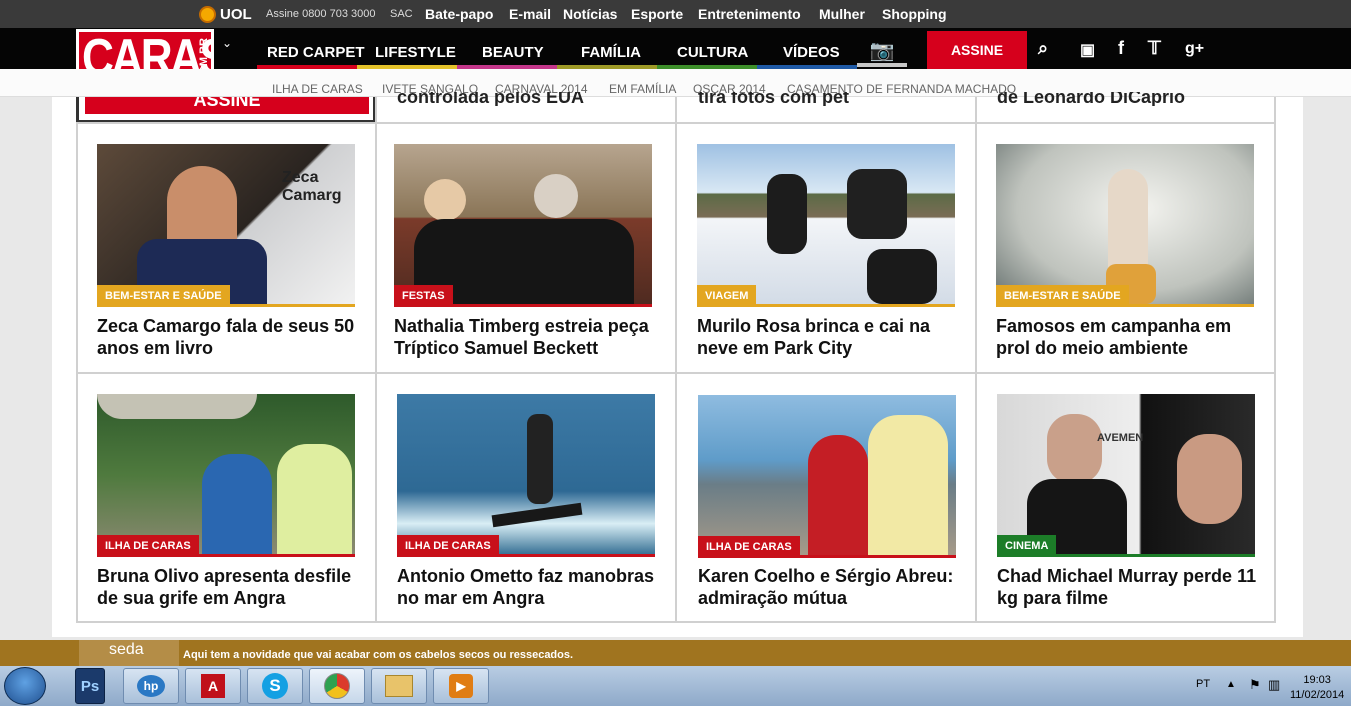 The width and height of the screenshot is (1351, 706). Describe the element at coordinates (1027, 546) in the screenshot. I see `tag-cinema: CINEMA` at that location.